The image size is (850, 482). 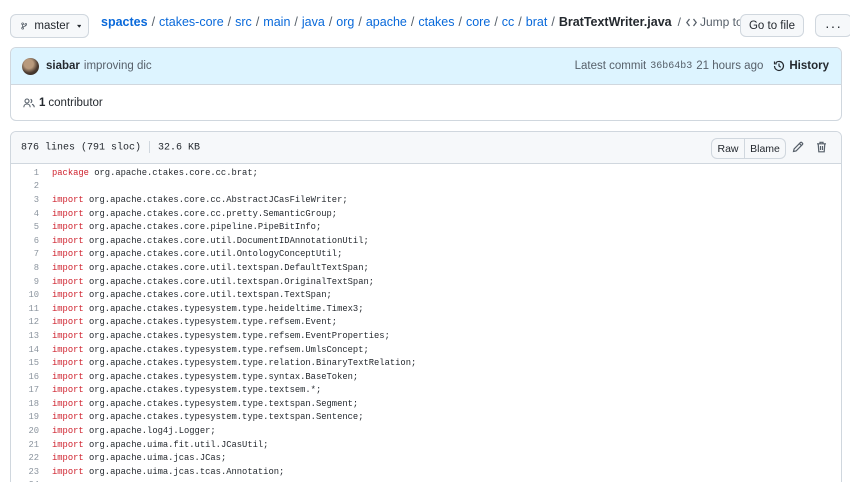 What do you see at coordinates (25, 350) in the screenshot?
I see `line-number: 14` at bounding box center [25, 350].